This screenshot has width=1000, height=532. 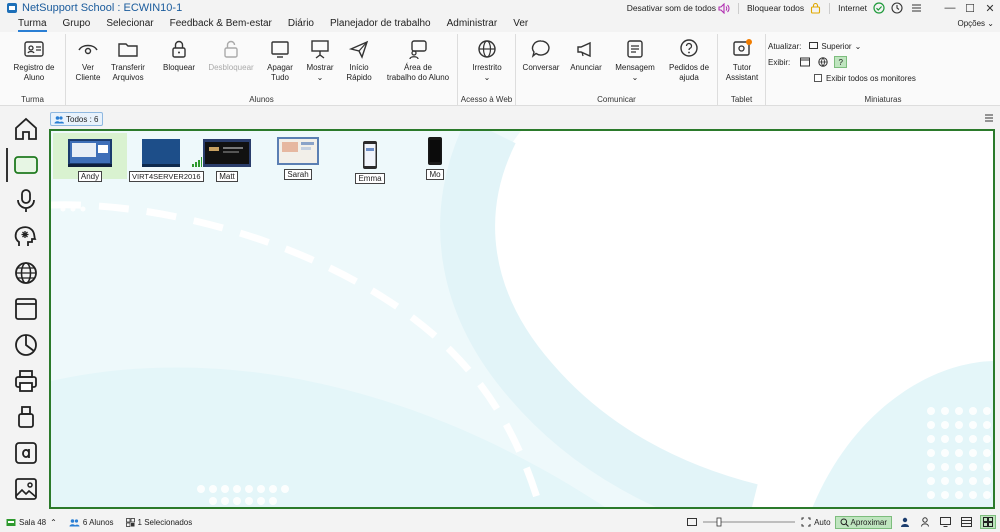 What do you see at coordinates (541, 55) in the screenshot?
I see `chat-button: Conversar` at bounding box center [541, 55].